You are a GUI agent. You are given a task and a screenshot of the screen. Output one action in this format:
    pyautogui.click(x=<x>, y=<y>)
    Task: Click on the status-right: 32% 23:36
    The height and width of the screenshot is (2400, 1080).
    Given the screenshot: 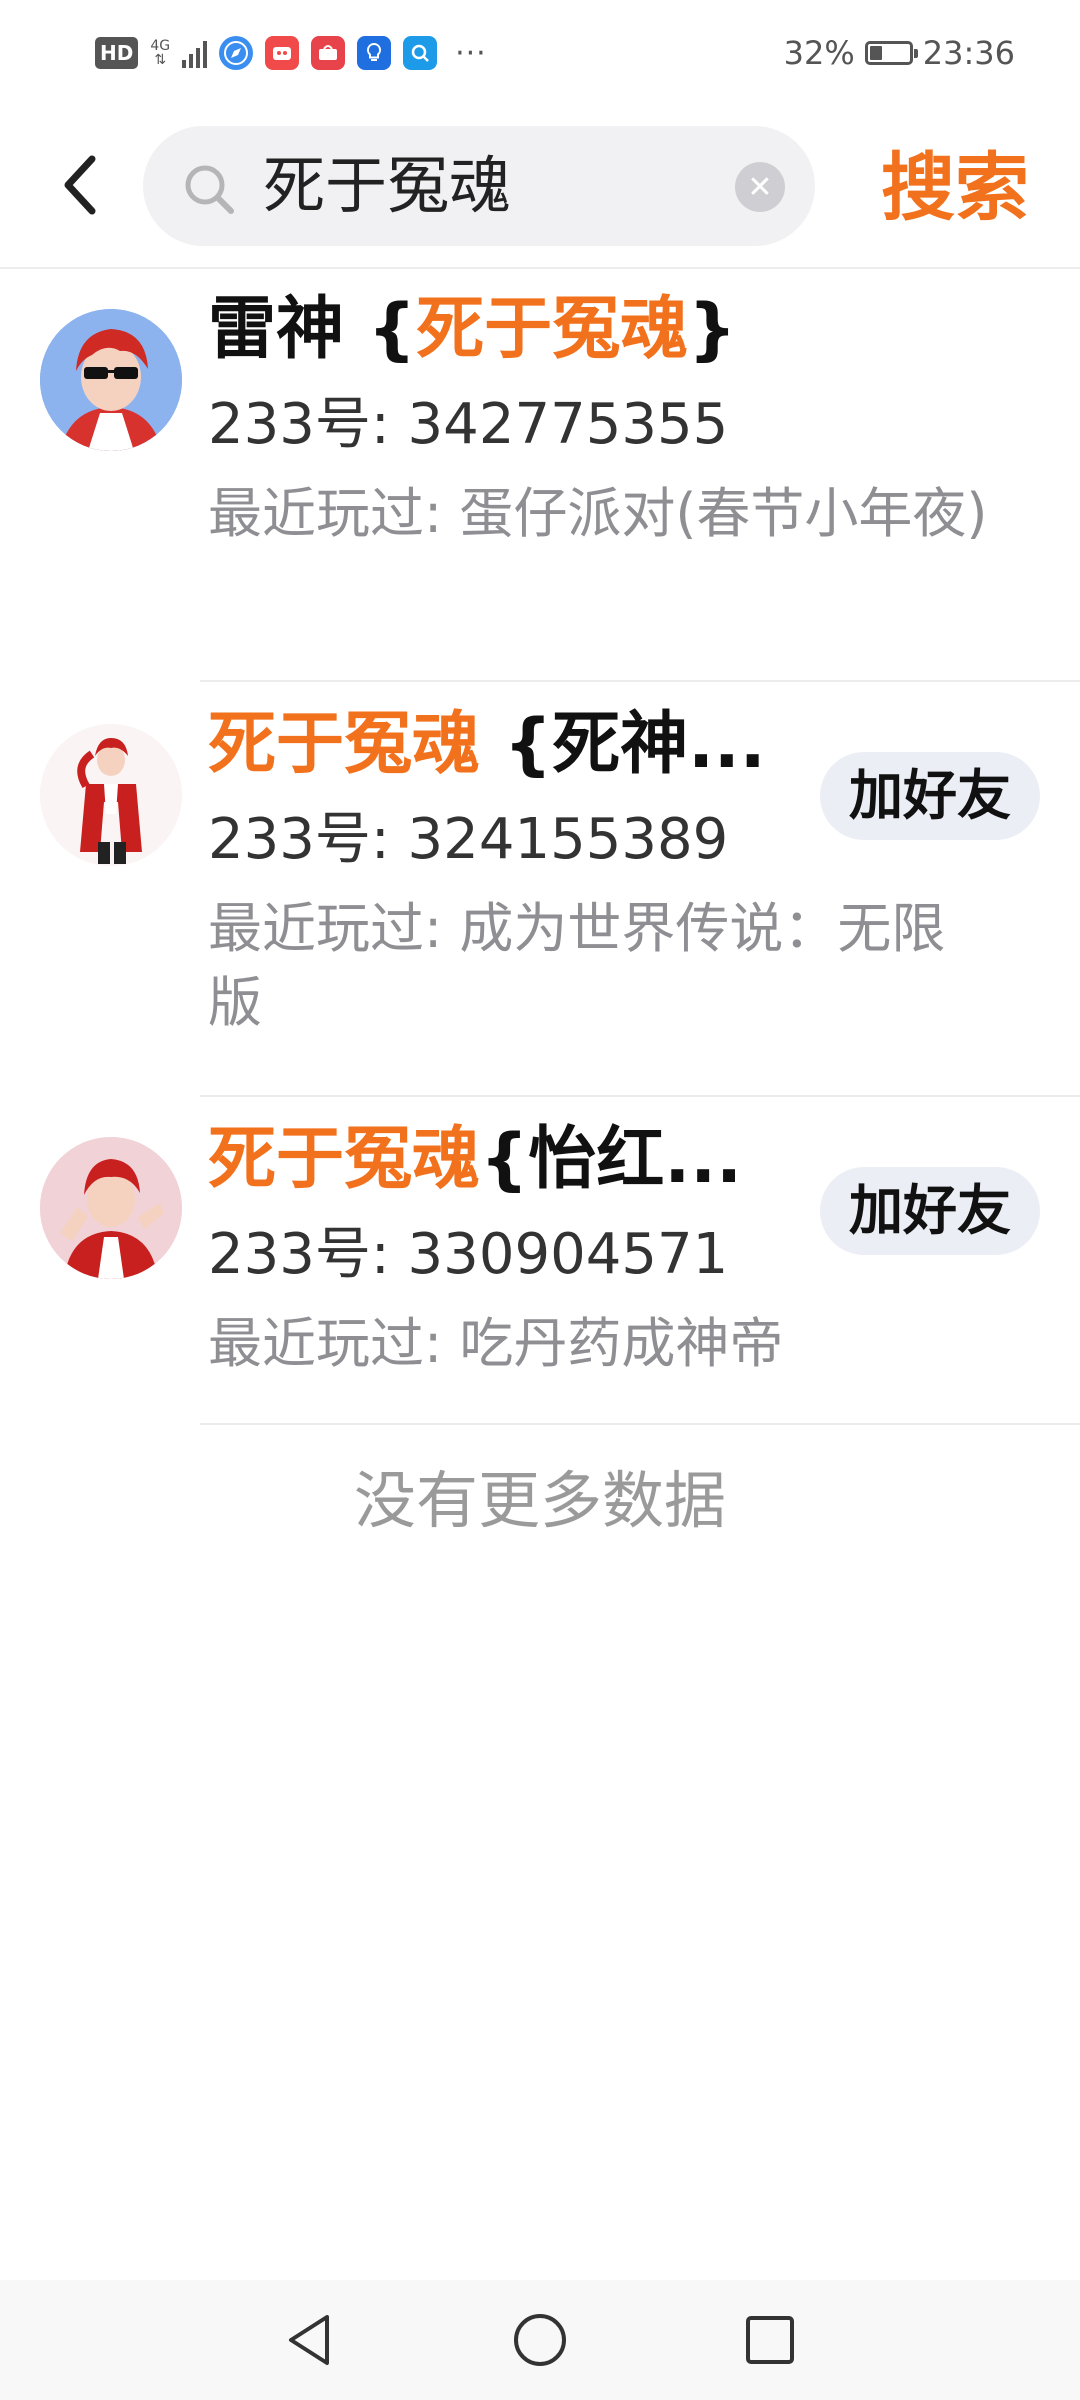 What is the action you would take?
    pyautogui.click(x=899, y=53)
    